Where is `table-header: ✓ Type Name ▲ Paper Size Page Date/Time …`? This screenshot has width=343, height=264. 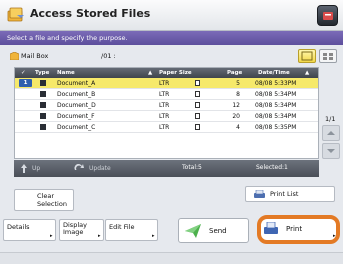 table-header: ✓ Type Name ▲ Paper Size Page Date/Time … is located at coordinates (166, 73).